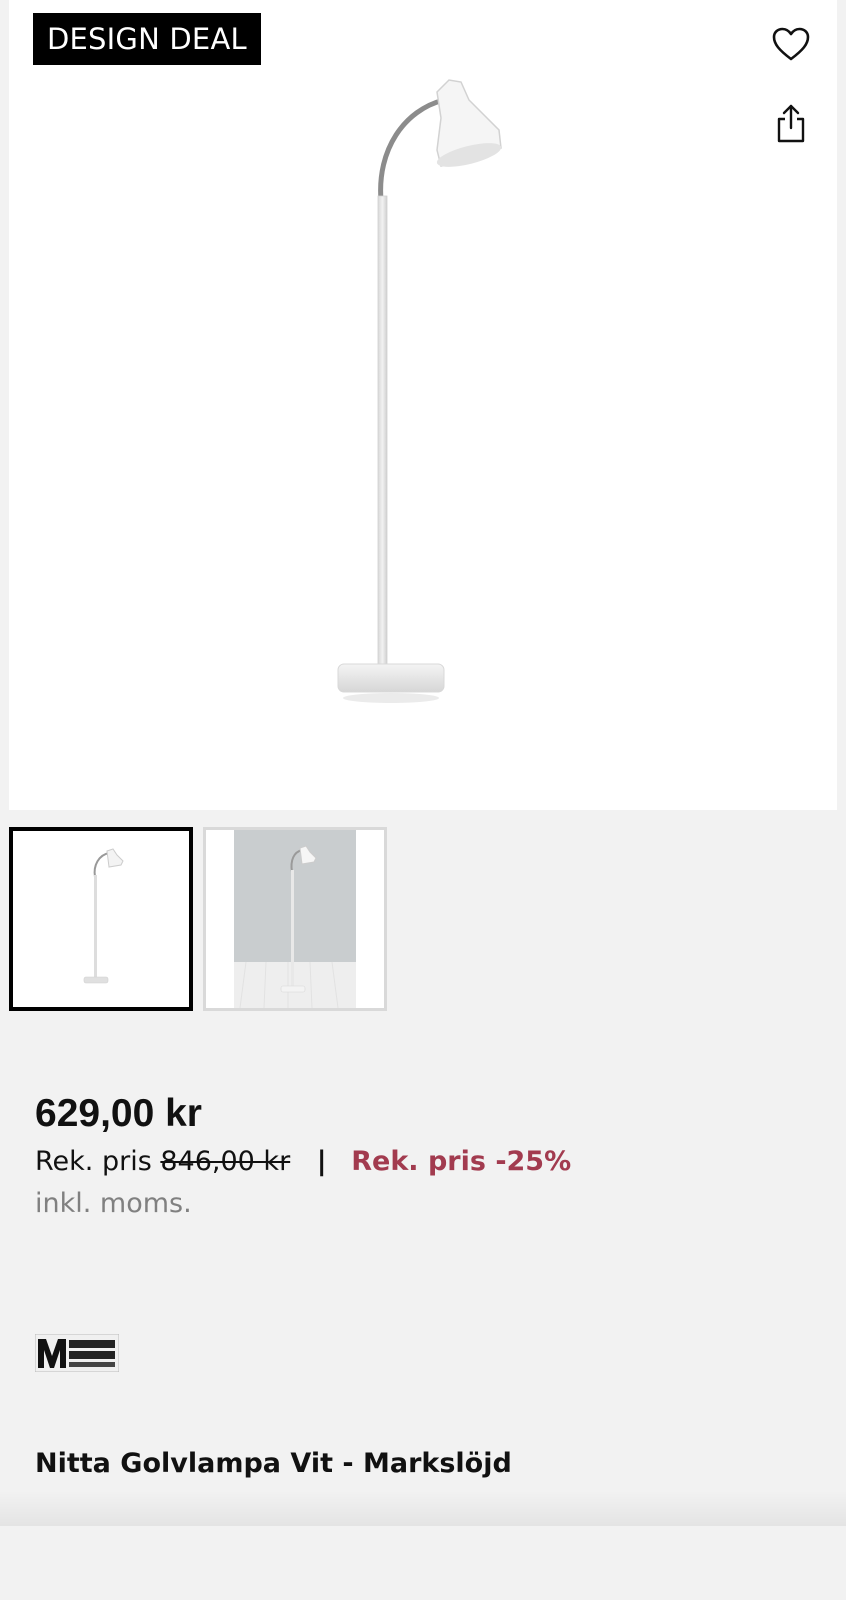  I want to click on recommended-price-row: Rek. pris 846,00 kr | Rek. pris -25%, so click(303, 1162).